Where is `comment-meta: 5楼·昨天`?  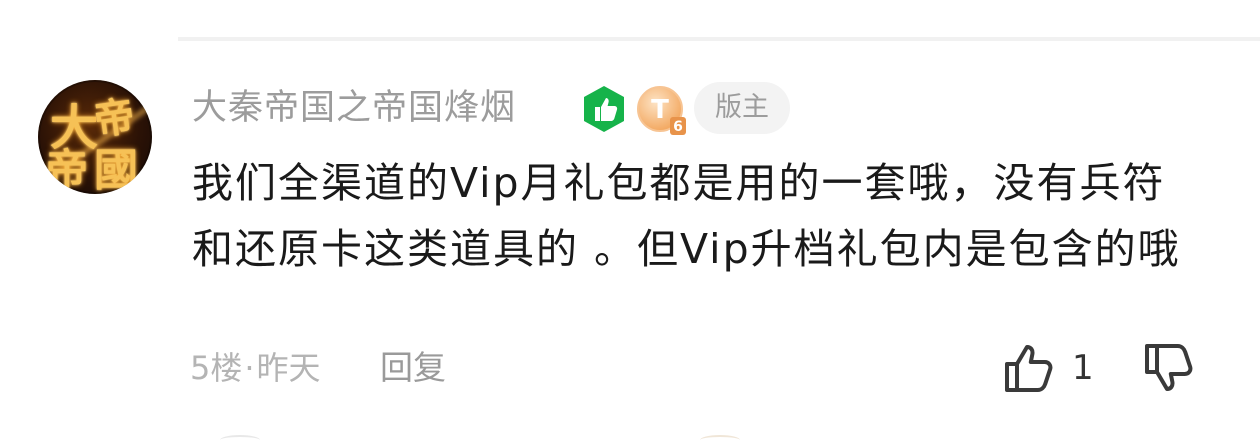 comment-meta: 5楼·昨天 is located at coordinates (255, 368).